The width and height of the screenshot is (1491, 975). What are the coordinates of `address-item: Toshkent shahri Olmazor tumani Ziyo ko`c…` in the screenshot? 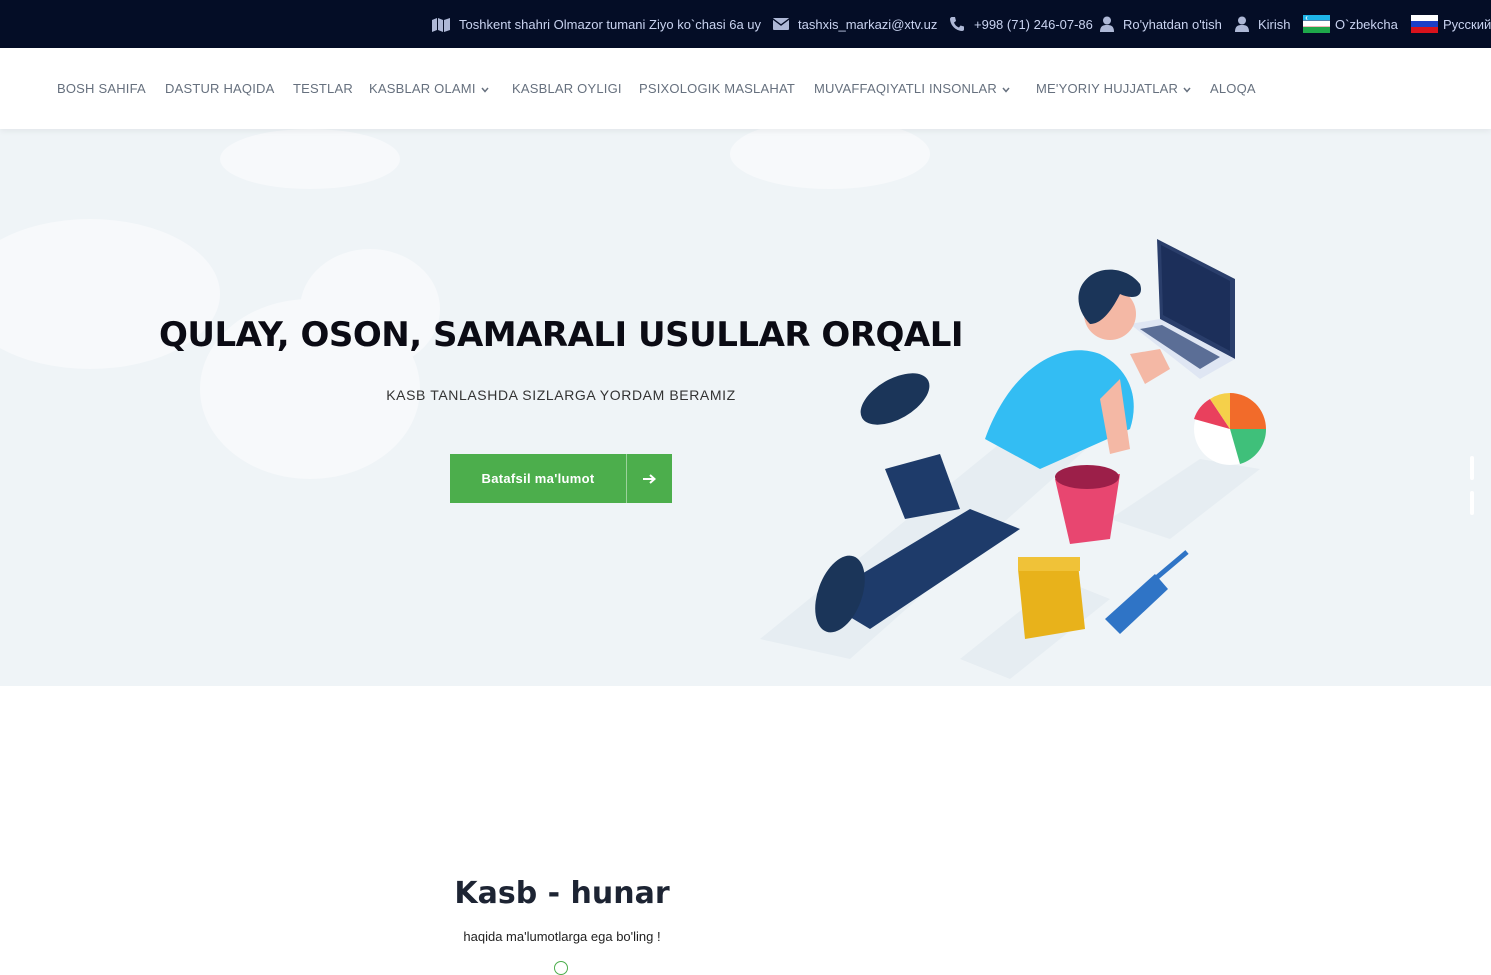 It's located at (596, 24).